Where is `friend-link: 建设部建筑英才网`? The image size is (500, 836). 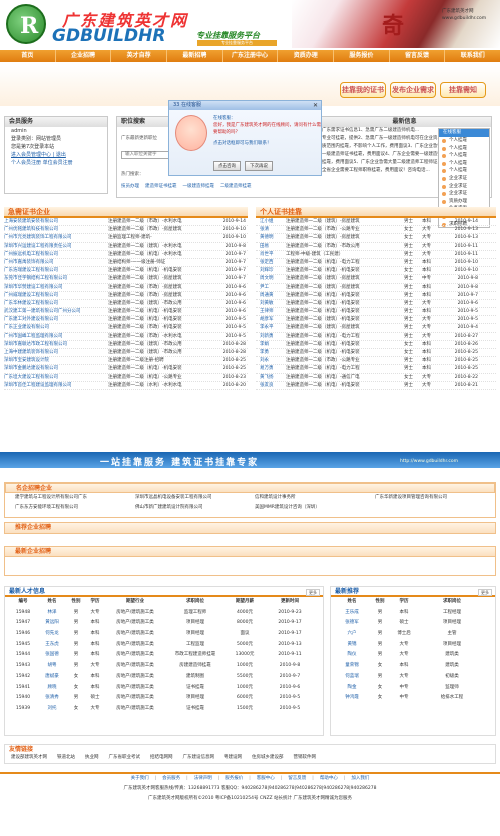 friend-link: 建设部建筑英才网 is located at coordinates (29, 758).